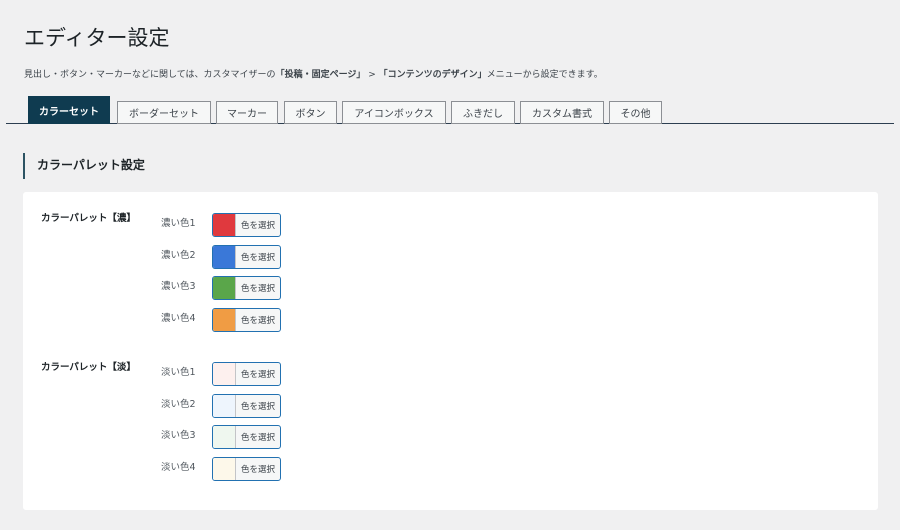  What do you see at coordinates (178, 286) in the screenshot?
I see `color-label: 濃い色3` at bounding box center [178, 286].